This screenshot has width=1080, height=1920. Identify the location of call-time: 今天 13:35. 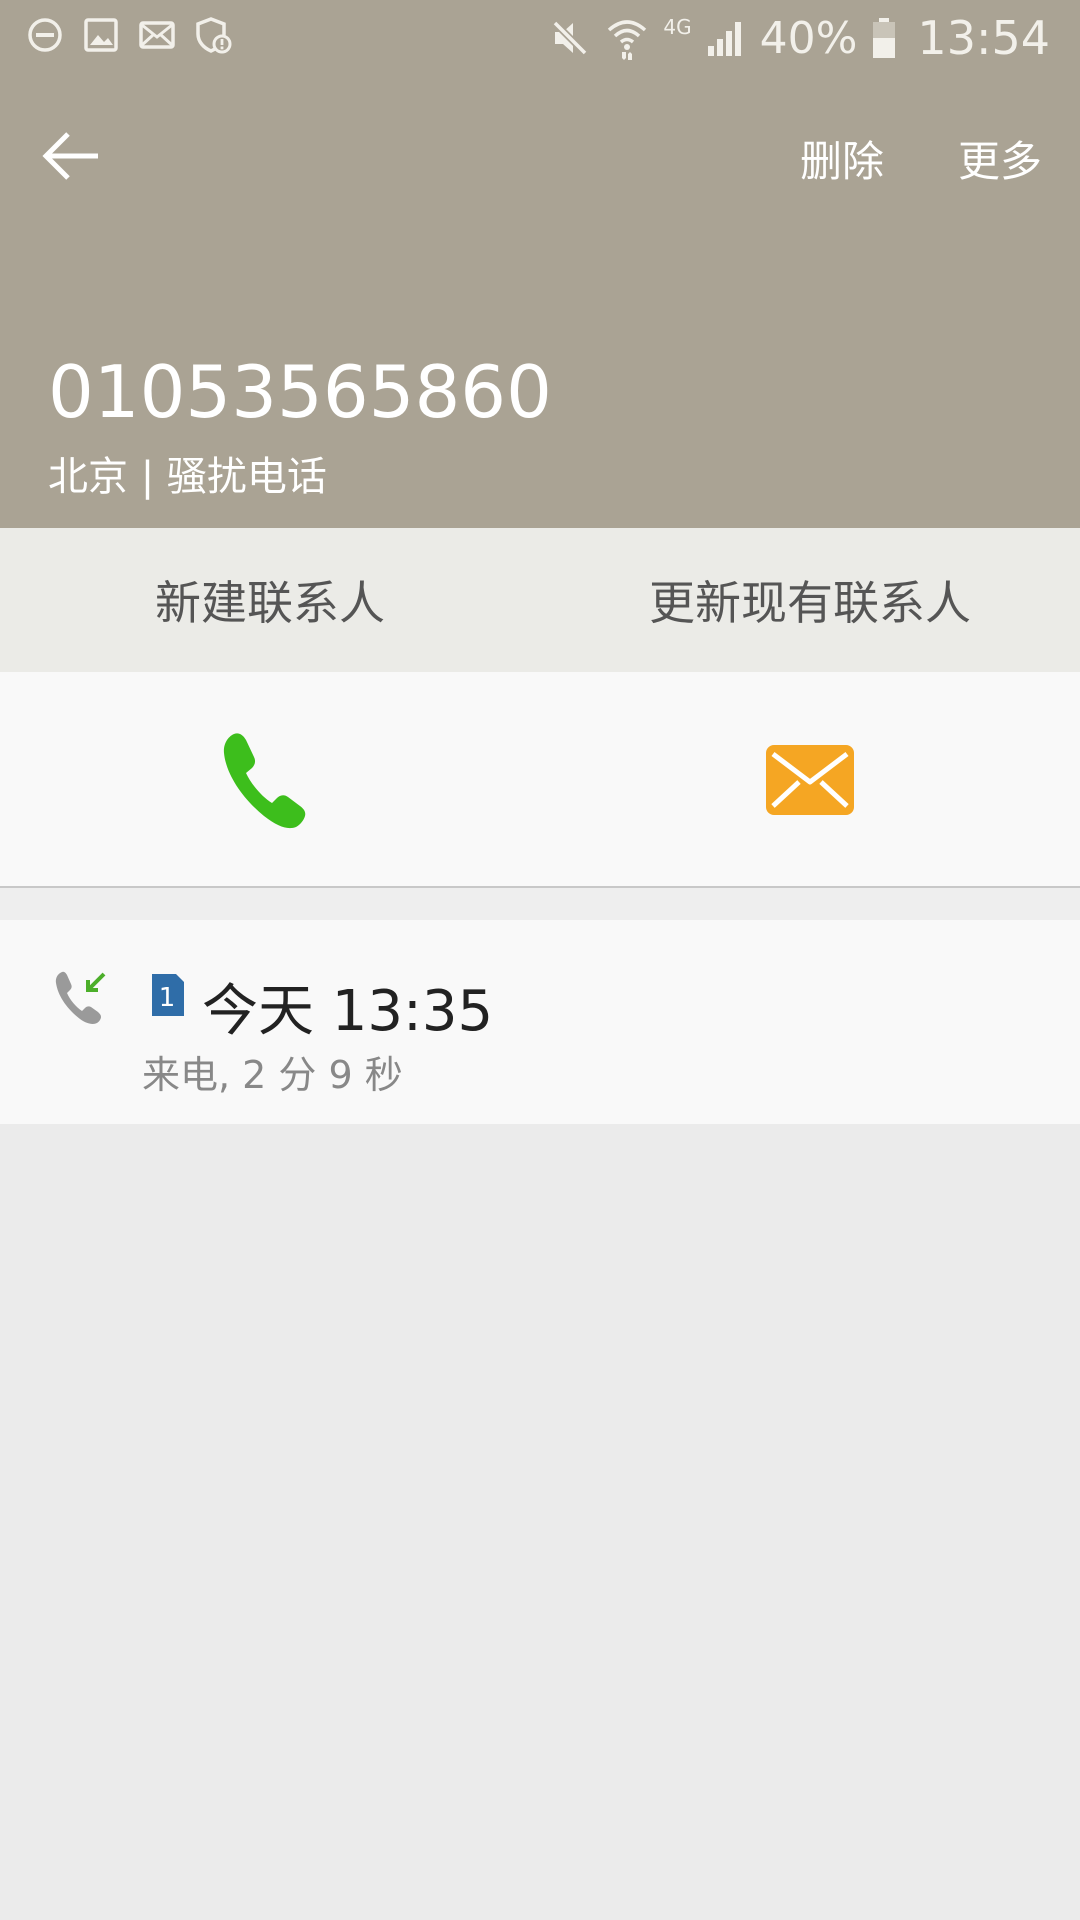
(348, 1011).